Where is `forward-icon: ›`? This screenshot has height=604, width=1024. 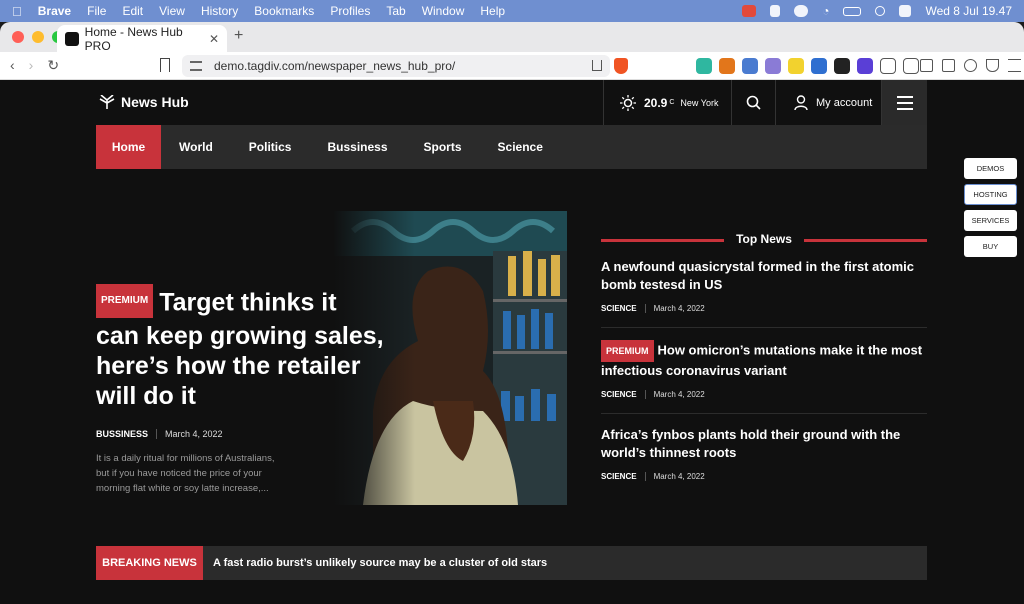 forward-icon: › is located at coordinates (31, 65).